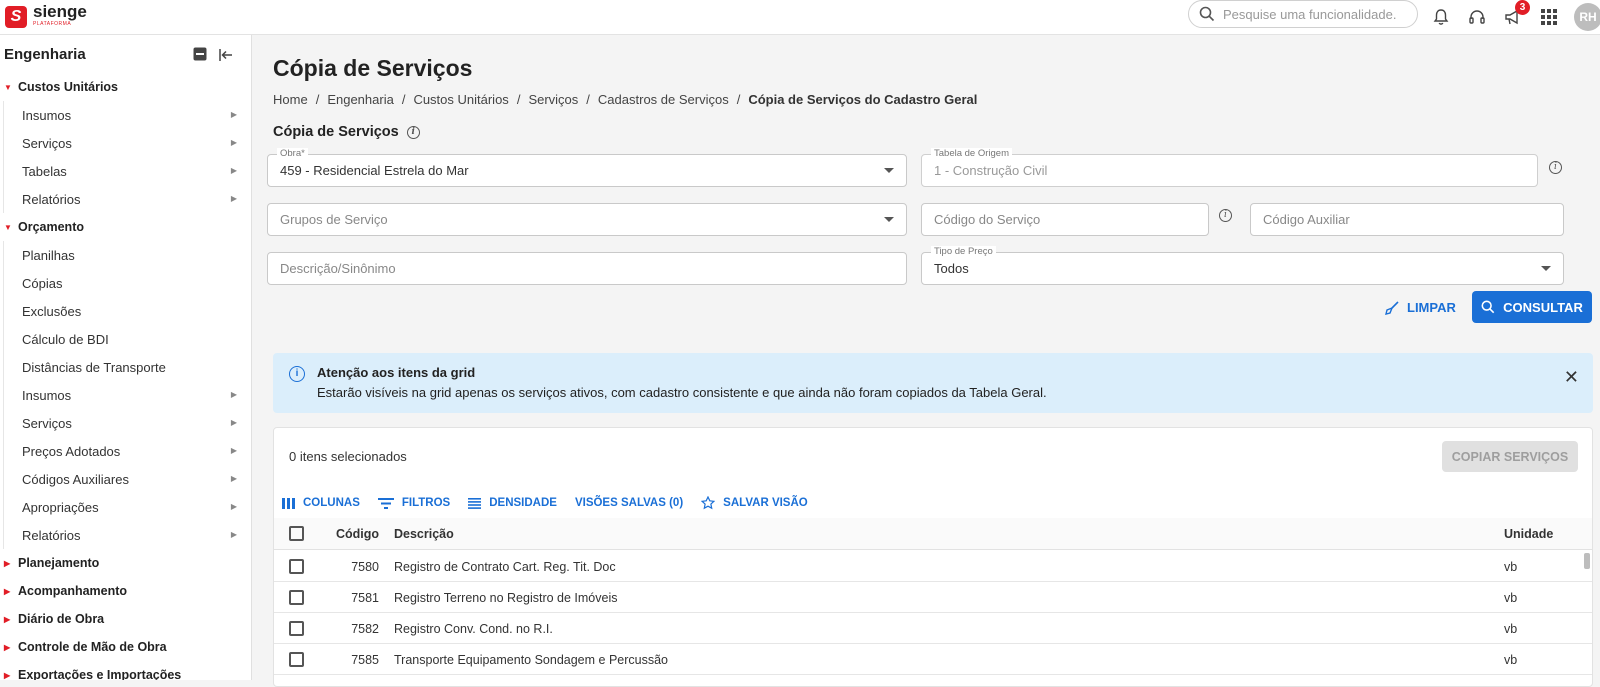 The width and height of the screenshot is (1600, 687). I want to click on sidebar-item: Cálculo de BDI, so click(127, 339).